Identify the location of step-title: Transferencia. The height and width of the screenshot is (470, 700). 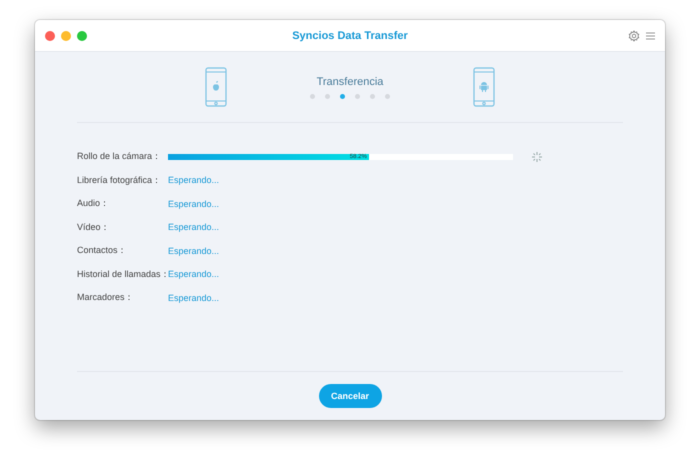
(350, 82).